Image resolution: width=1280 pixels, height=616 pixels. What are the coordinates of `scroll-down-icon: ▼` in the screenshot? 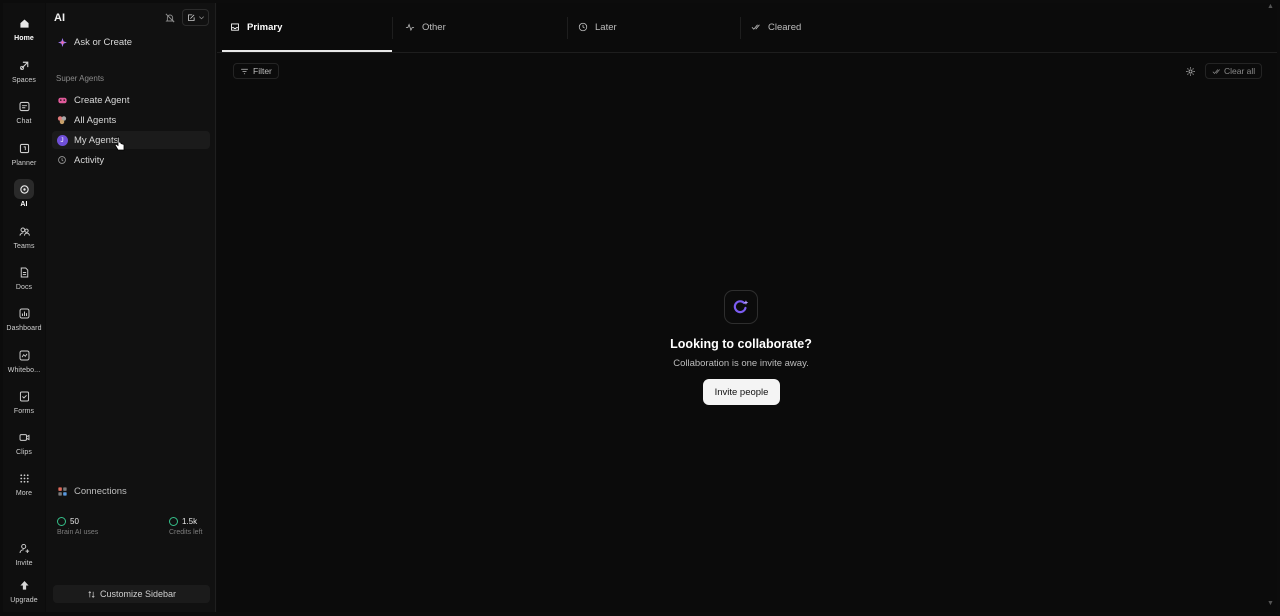 It's located at (1270, 603).